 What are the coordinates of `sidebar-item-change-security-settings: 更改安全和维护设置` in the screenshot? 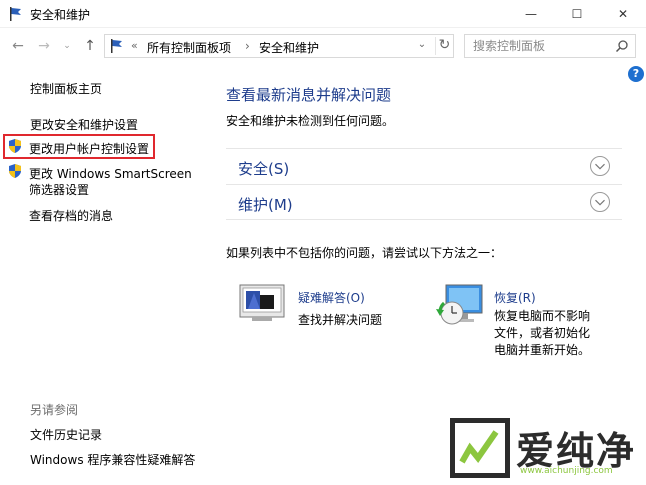 It's located at (84, 124).